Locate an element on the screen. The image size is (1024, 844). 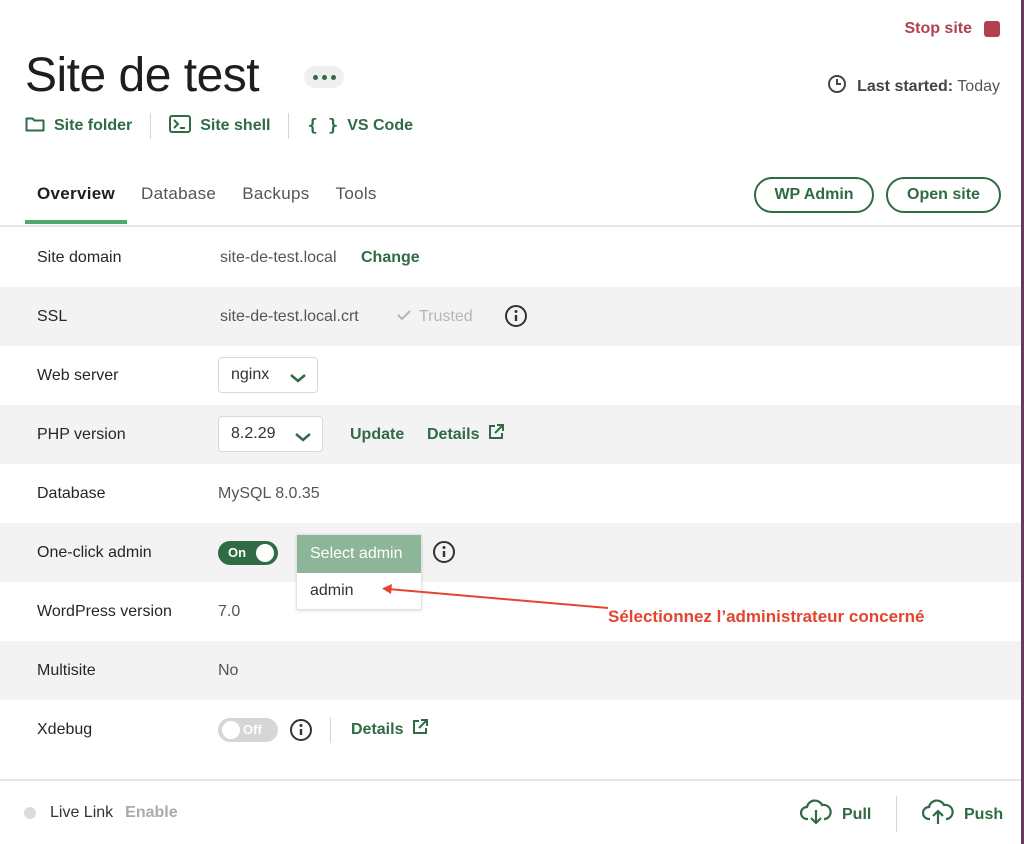
row-web-server: Web server nginx is located at coordinates (512, 375).